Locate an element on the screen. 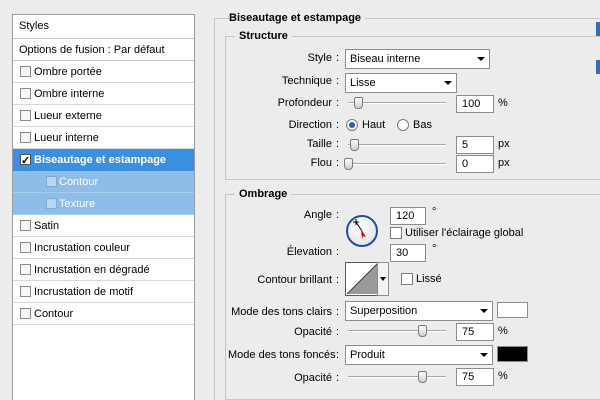  style-select: Biseau interne is located at coordinates (417, 59).